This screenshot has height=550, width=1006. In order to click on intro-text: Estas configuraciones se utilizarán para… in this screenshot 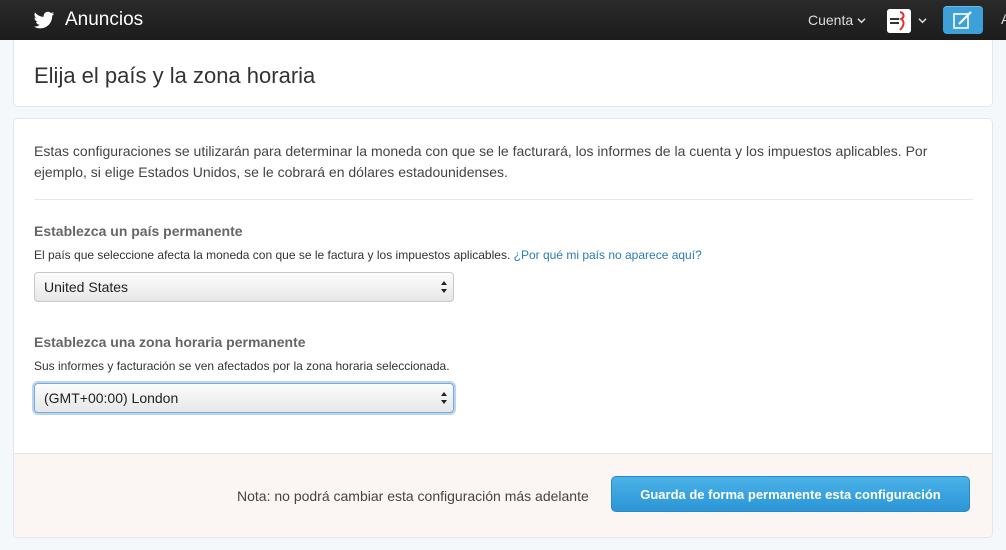, I will do `click(481, 161)`.